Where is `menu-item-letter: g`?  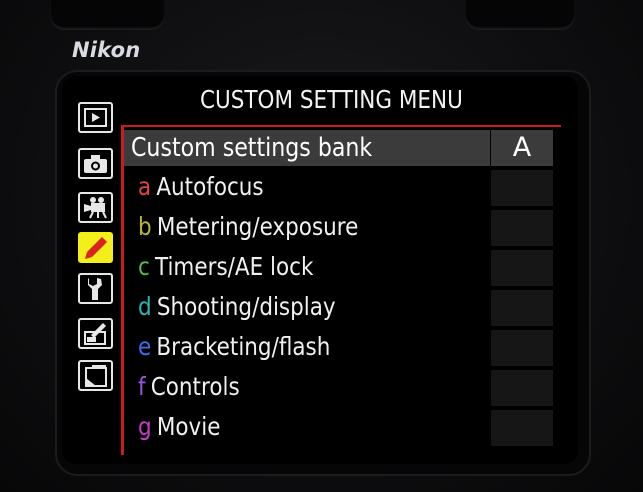 menu-item-letter: g is located at coordinates (145, 426).